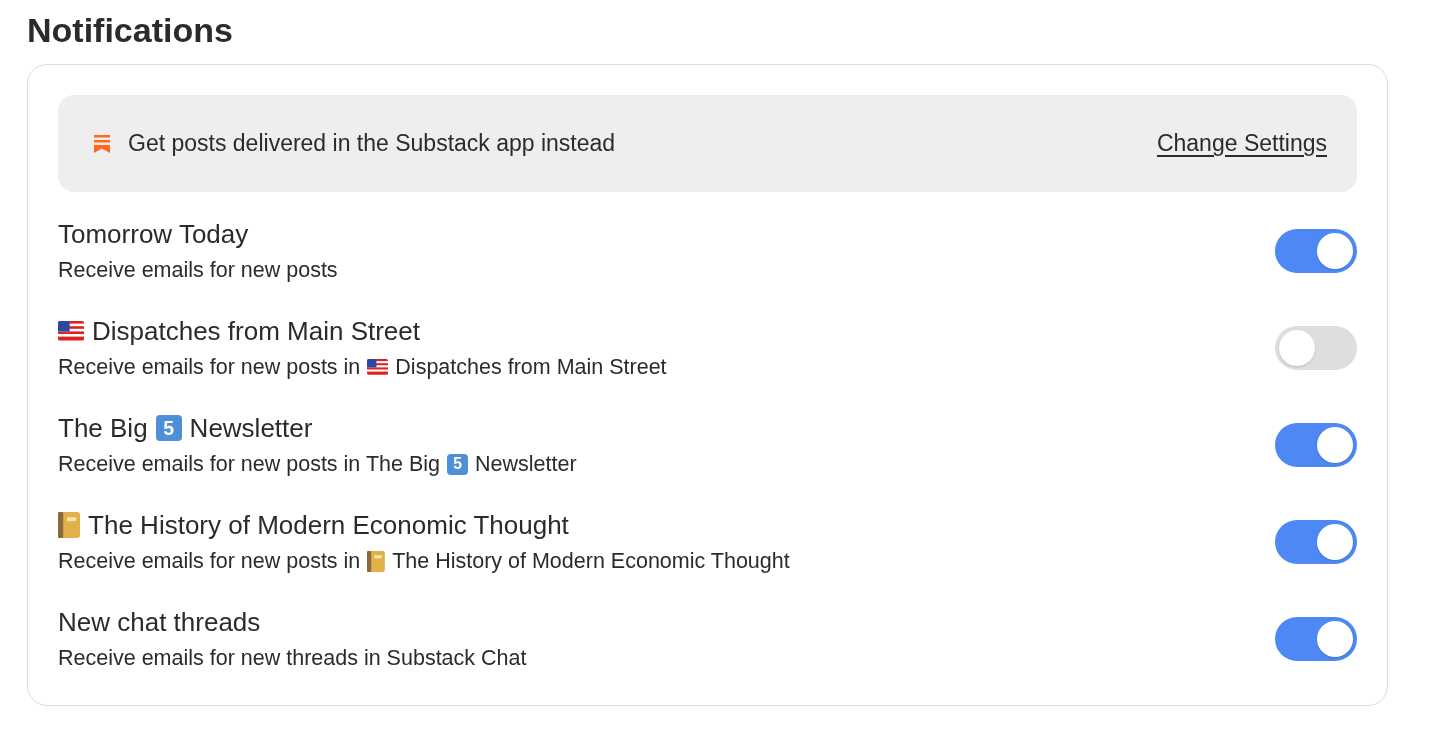 This screenshot has width=1456, height=747. What do you see at coordinates (251, 428) in the screenshot?
I see `subscription-title: Newsletter` at bounding box center [251, 428].